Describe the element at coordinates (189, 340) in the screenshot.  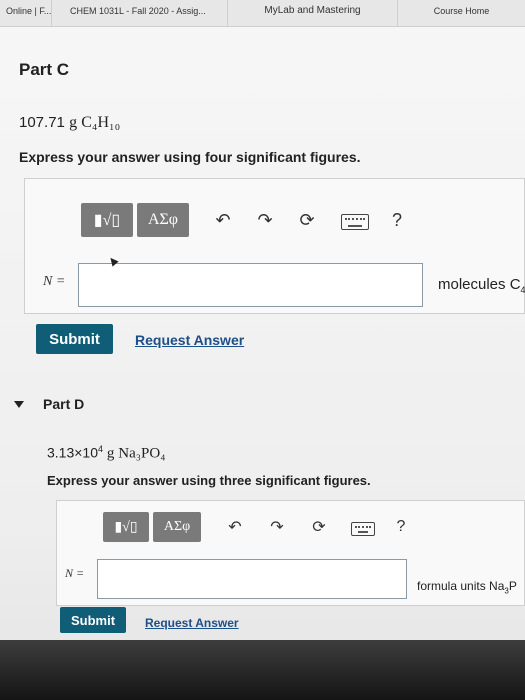
I see `part-c-request-answer-link: Request Answer` at that location.